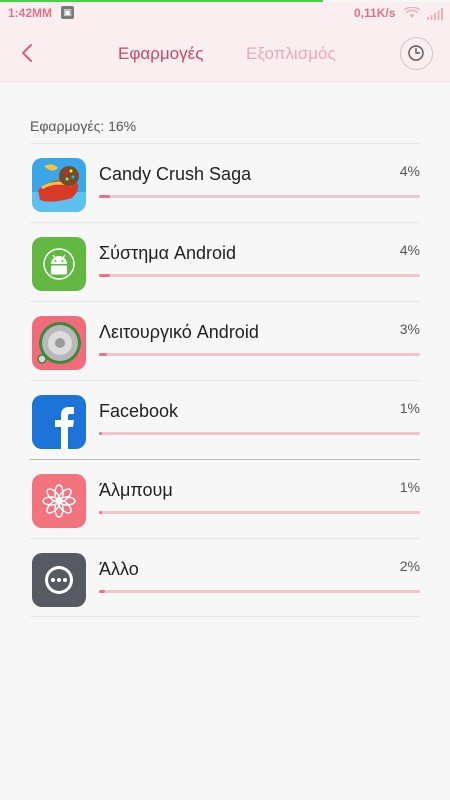  Describe the element at coordinates (30, 13) in the screenshot. I see `status-time: 1:42MM` at that location.